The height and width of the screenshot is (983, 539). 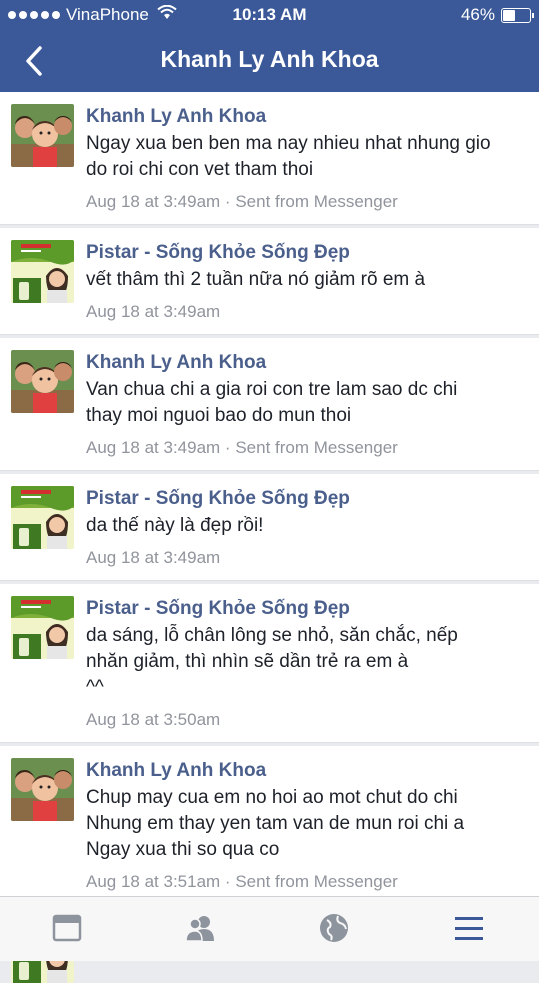 I want to click on battery-icon, so click(x=517, y=15).